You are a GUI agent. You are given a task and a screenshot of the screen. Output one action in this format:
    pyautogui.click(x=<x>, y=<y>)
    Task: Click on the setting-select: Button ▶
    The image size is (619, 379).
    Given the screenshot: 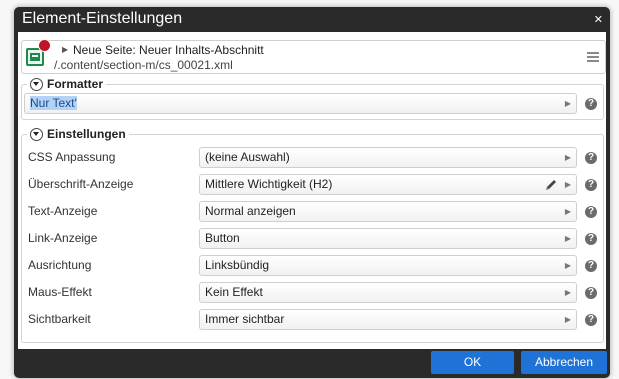 What is the action you would take?
    pyautogui.click(x=388, y=238)
    